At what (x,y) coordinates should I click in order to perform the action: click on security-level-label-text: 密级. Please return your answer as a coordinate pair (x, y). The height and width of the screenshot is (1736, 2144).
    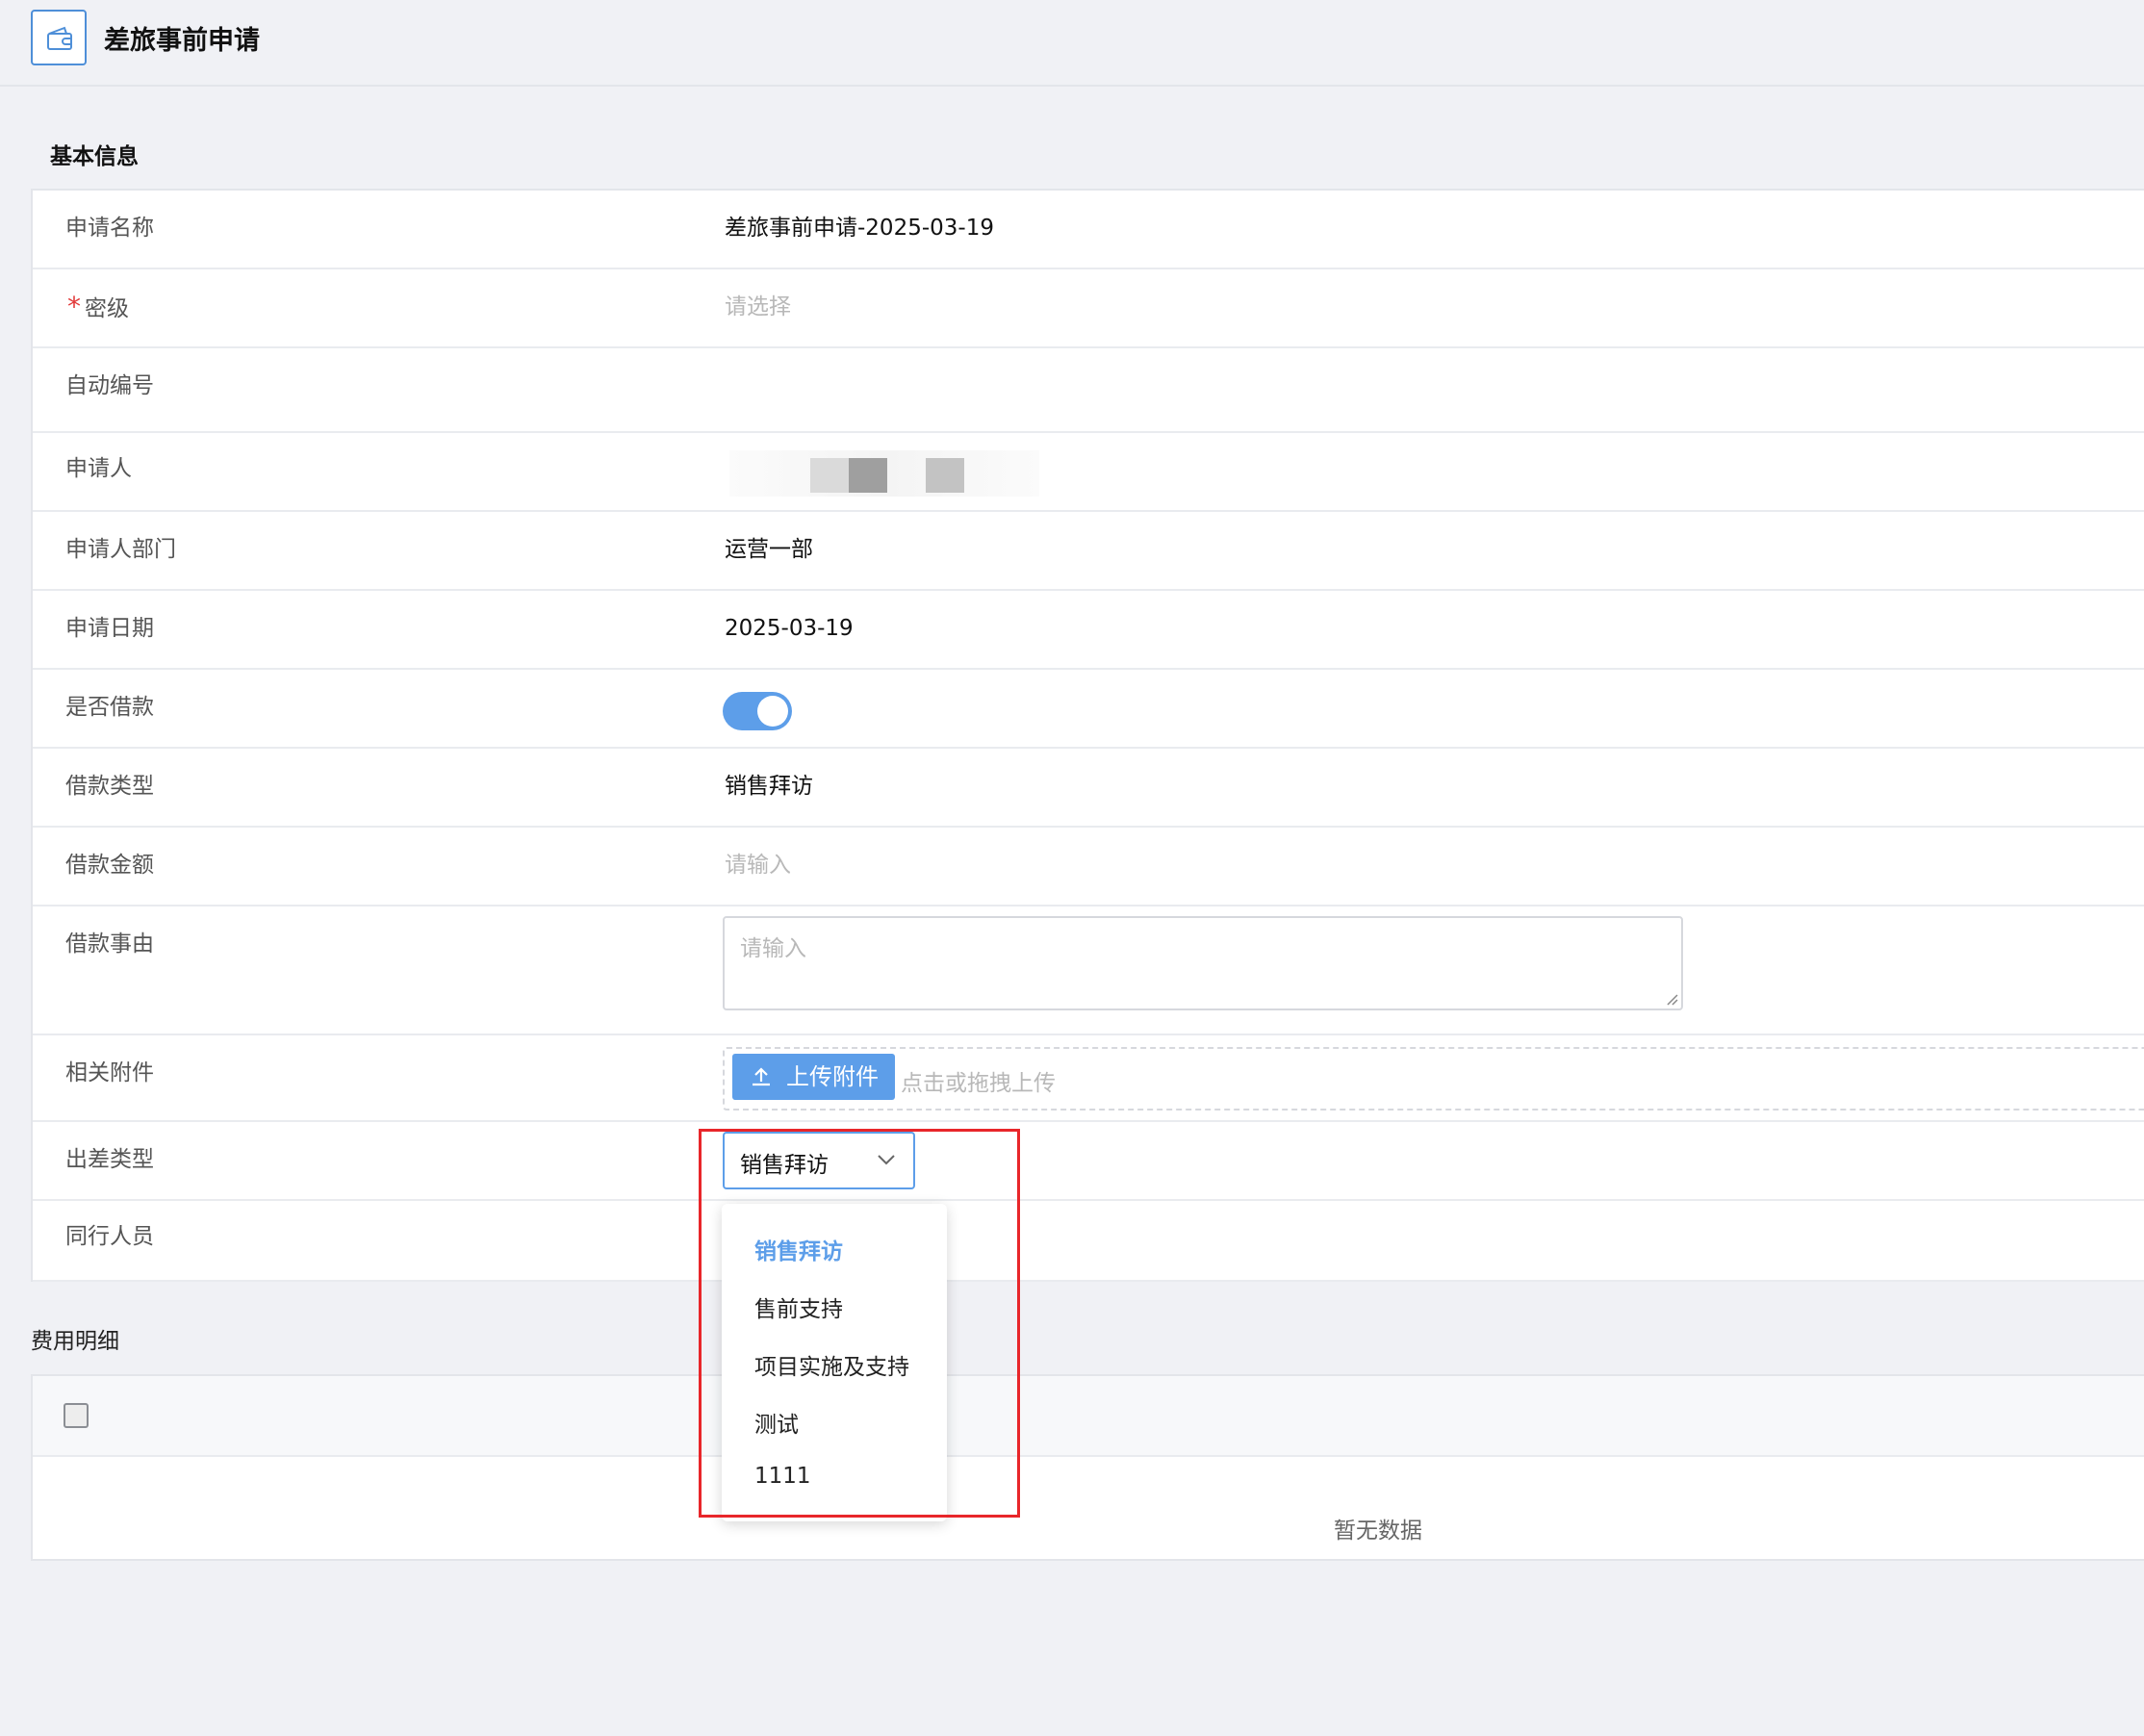
    Looking at the image, I should click on (107, 308).